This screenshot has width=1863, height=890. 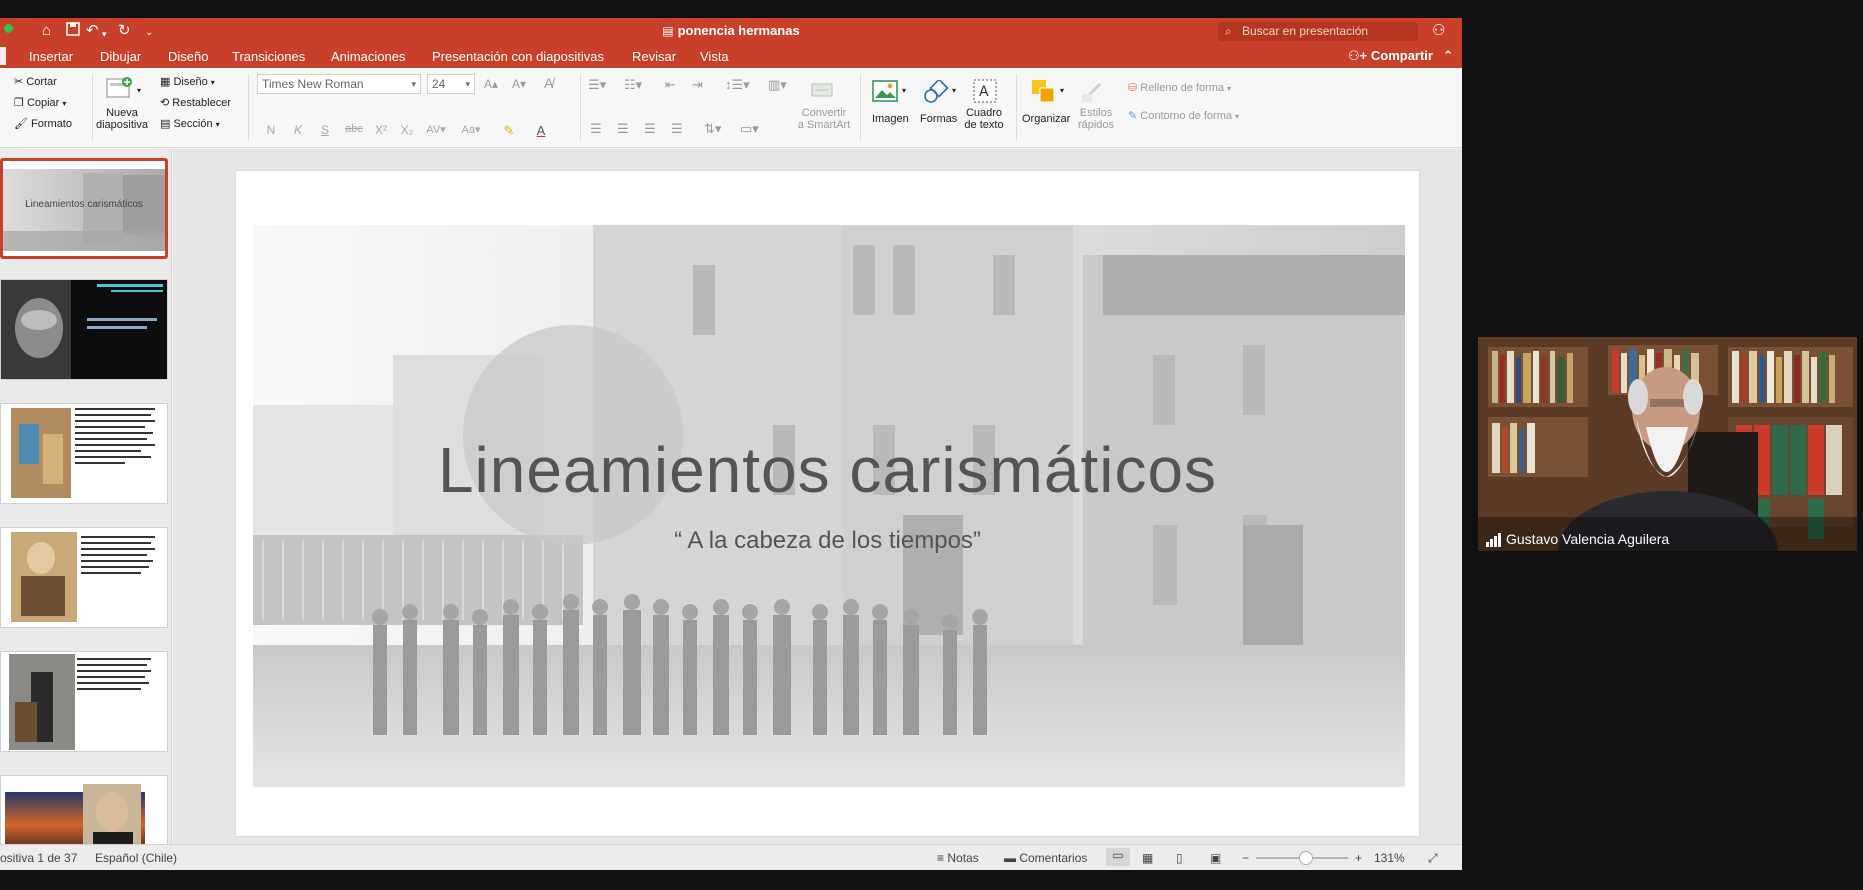 I want to click on section-button: ▤ Sección ▾, so click(x=190, y=123).